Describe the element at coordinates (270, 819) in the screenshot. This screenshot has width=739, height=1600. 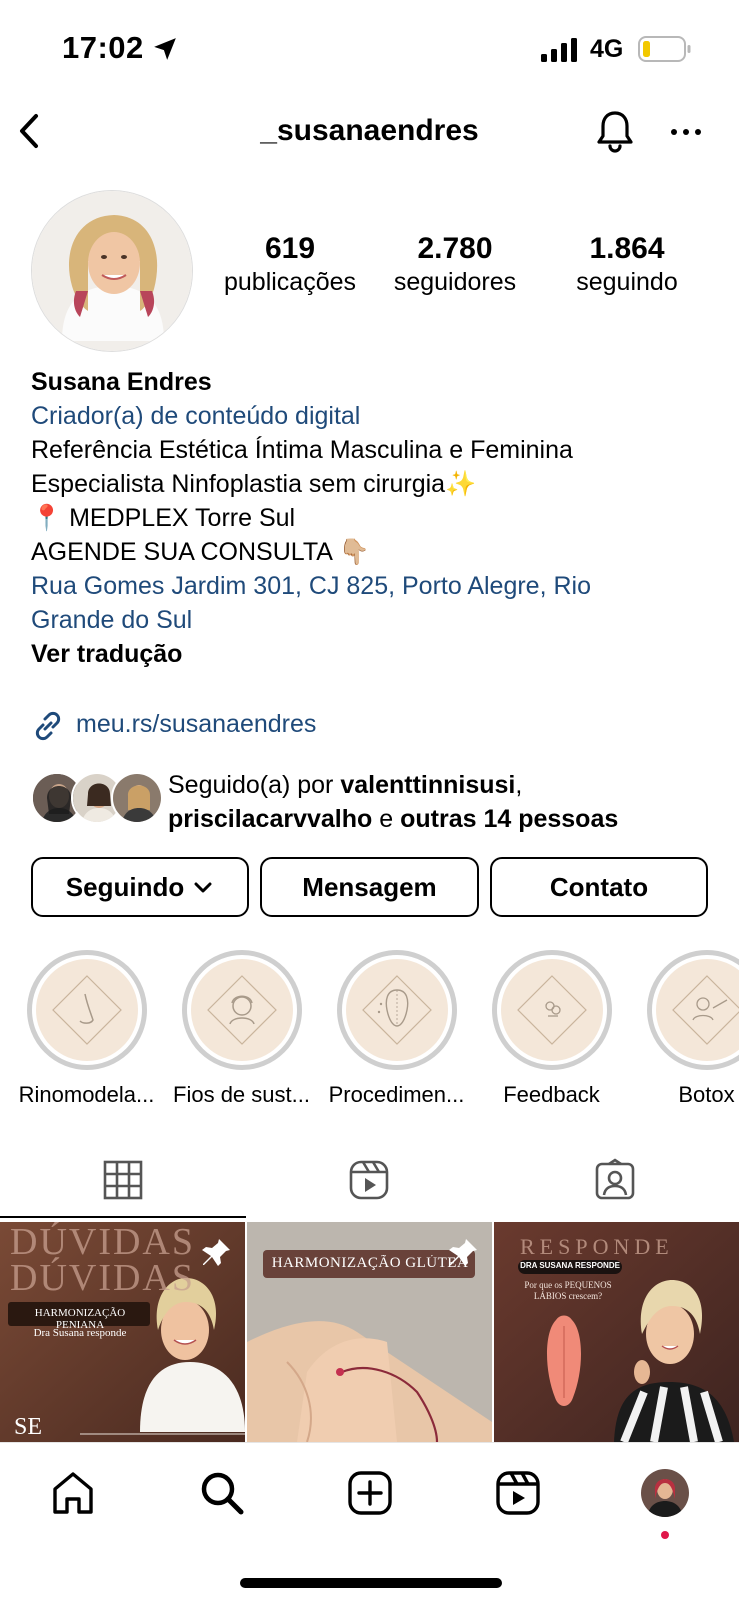
I see `followed-by-user: priscilacarvvalho` at that location.